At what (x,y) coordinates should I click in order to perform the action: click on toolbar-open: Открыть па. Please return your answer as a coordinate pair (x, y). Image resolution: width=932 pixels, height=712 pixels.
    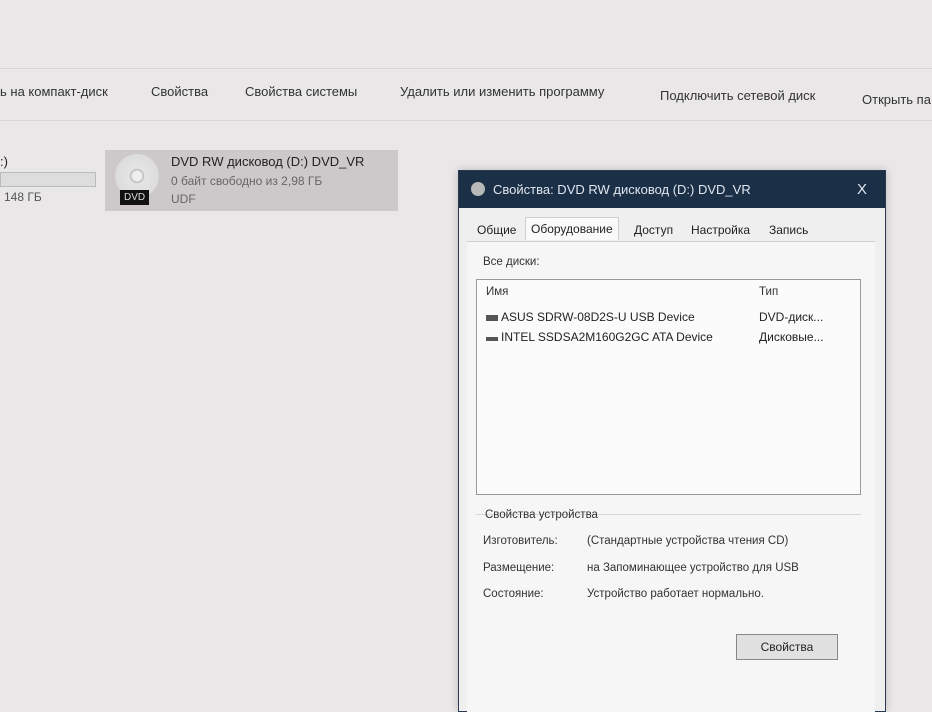
    Looking at the image, I should click on (896, 99).